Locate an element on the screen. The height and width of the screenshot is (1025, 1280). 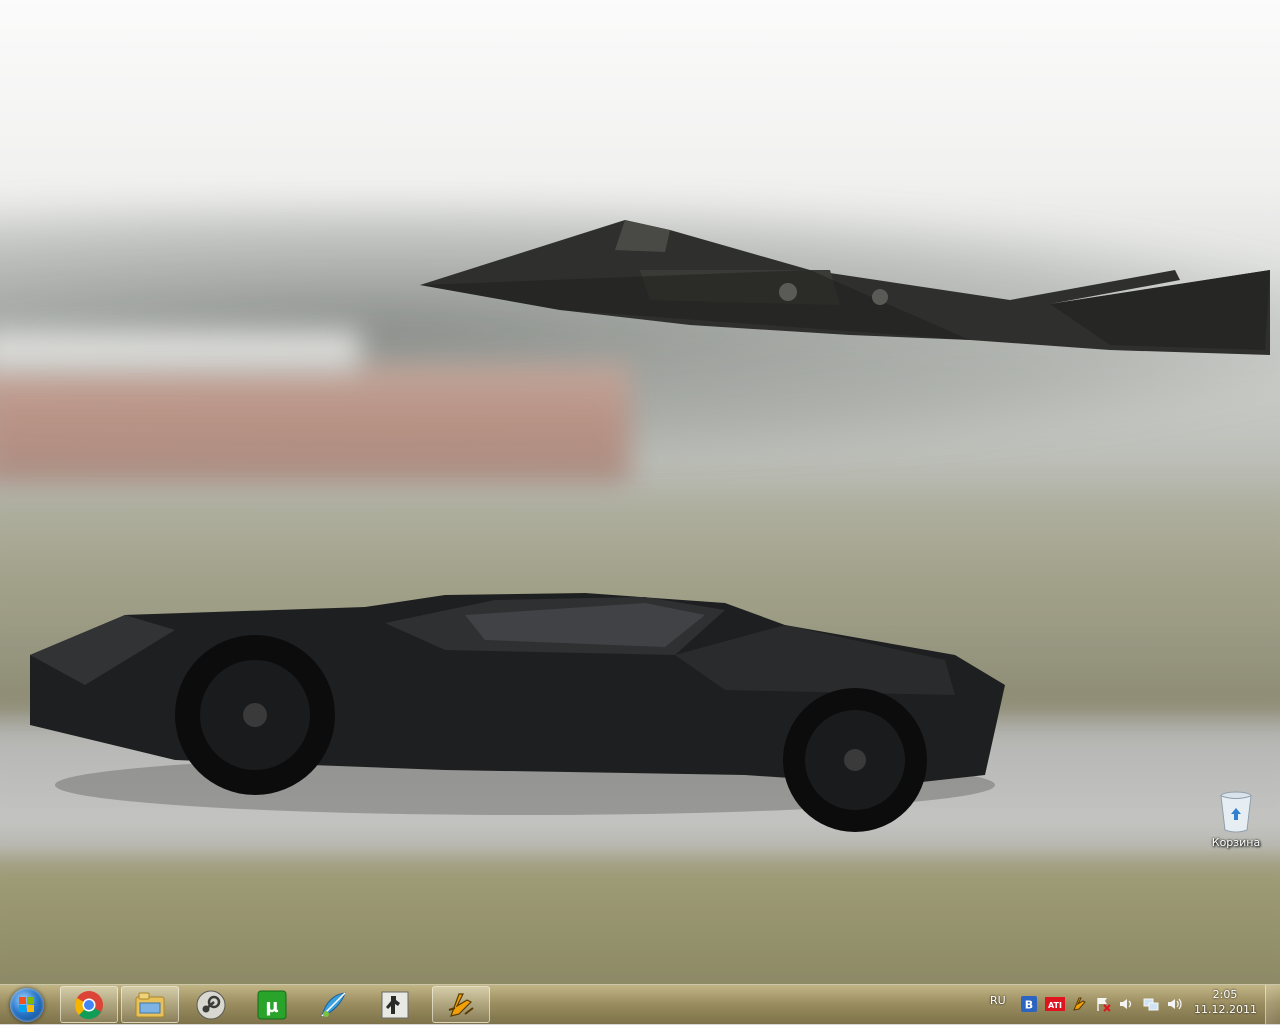
counter-strike-icon is located at coordinates (395, 1004).